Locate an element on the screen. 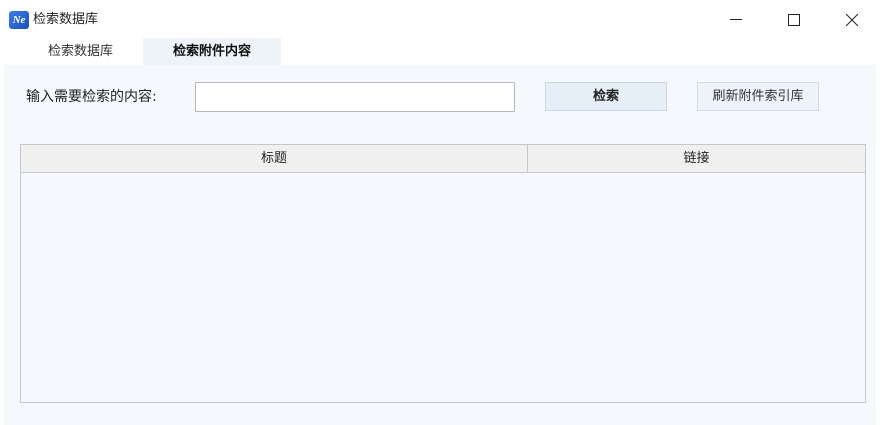 The height and width of the screenshot is (425, 880). search-input is located at coordinates (355, 97).